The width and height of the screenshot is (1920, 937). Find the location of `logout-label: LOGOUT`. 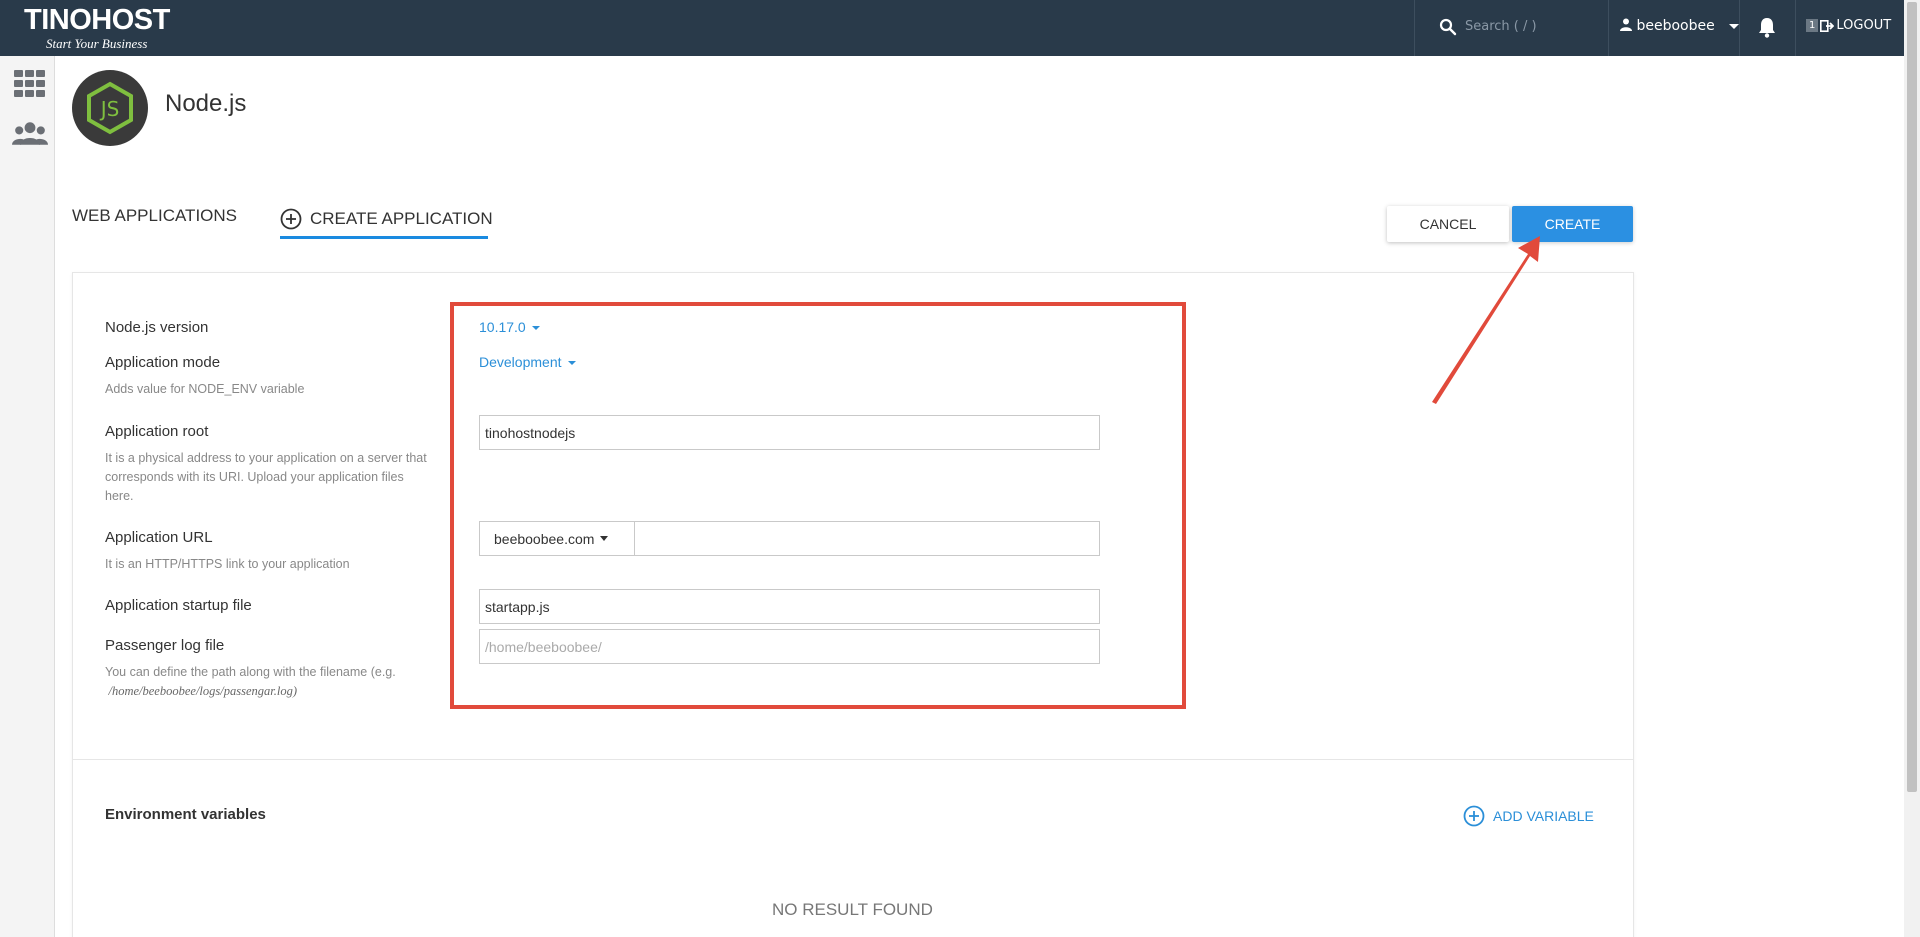

logout-label: LOGOUT is located at coordinates (1864, 25).